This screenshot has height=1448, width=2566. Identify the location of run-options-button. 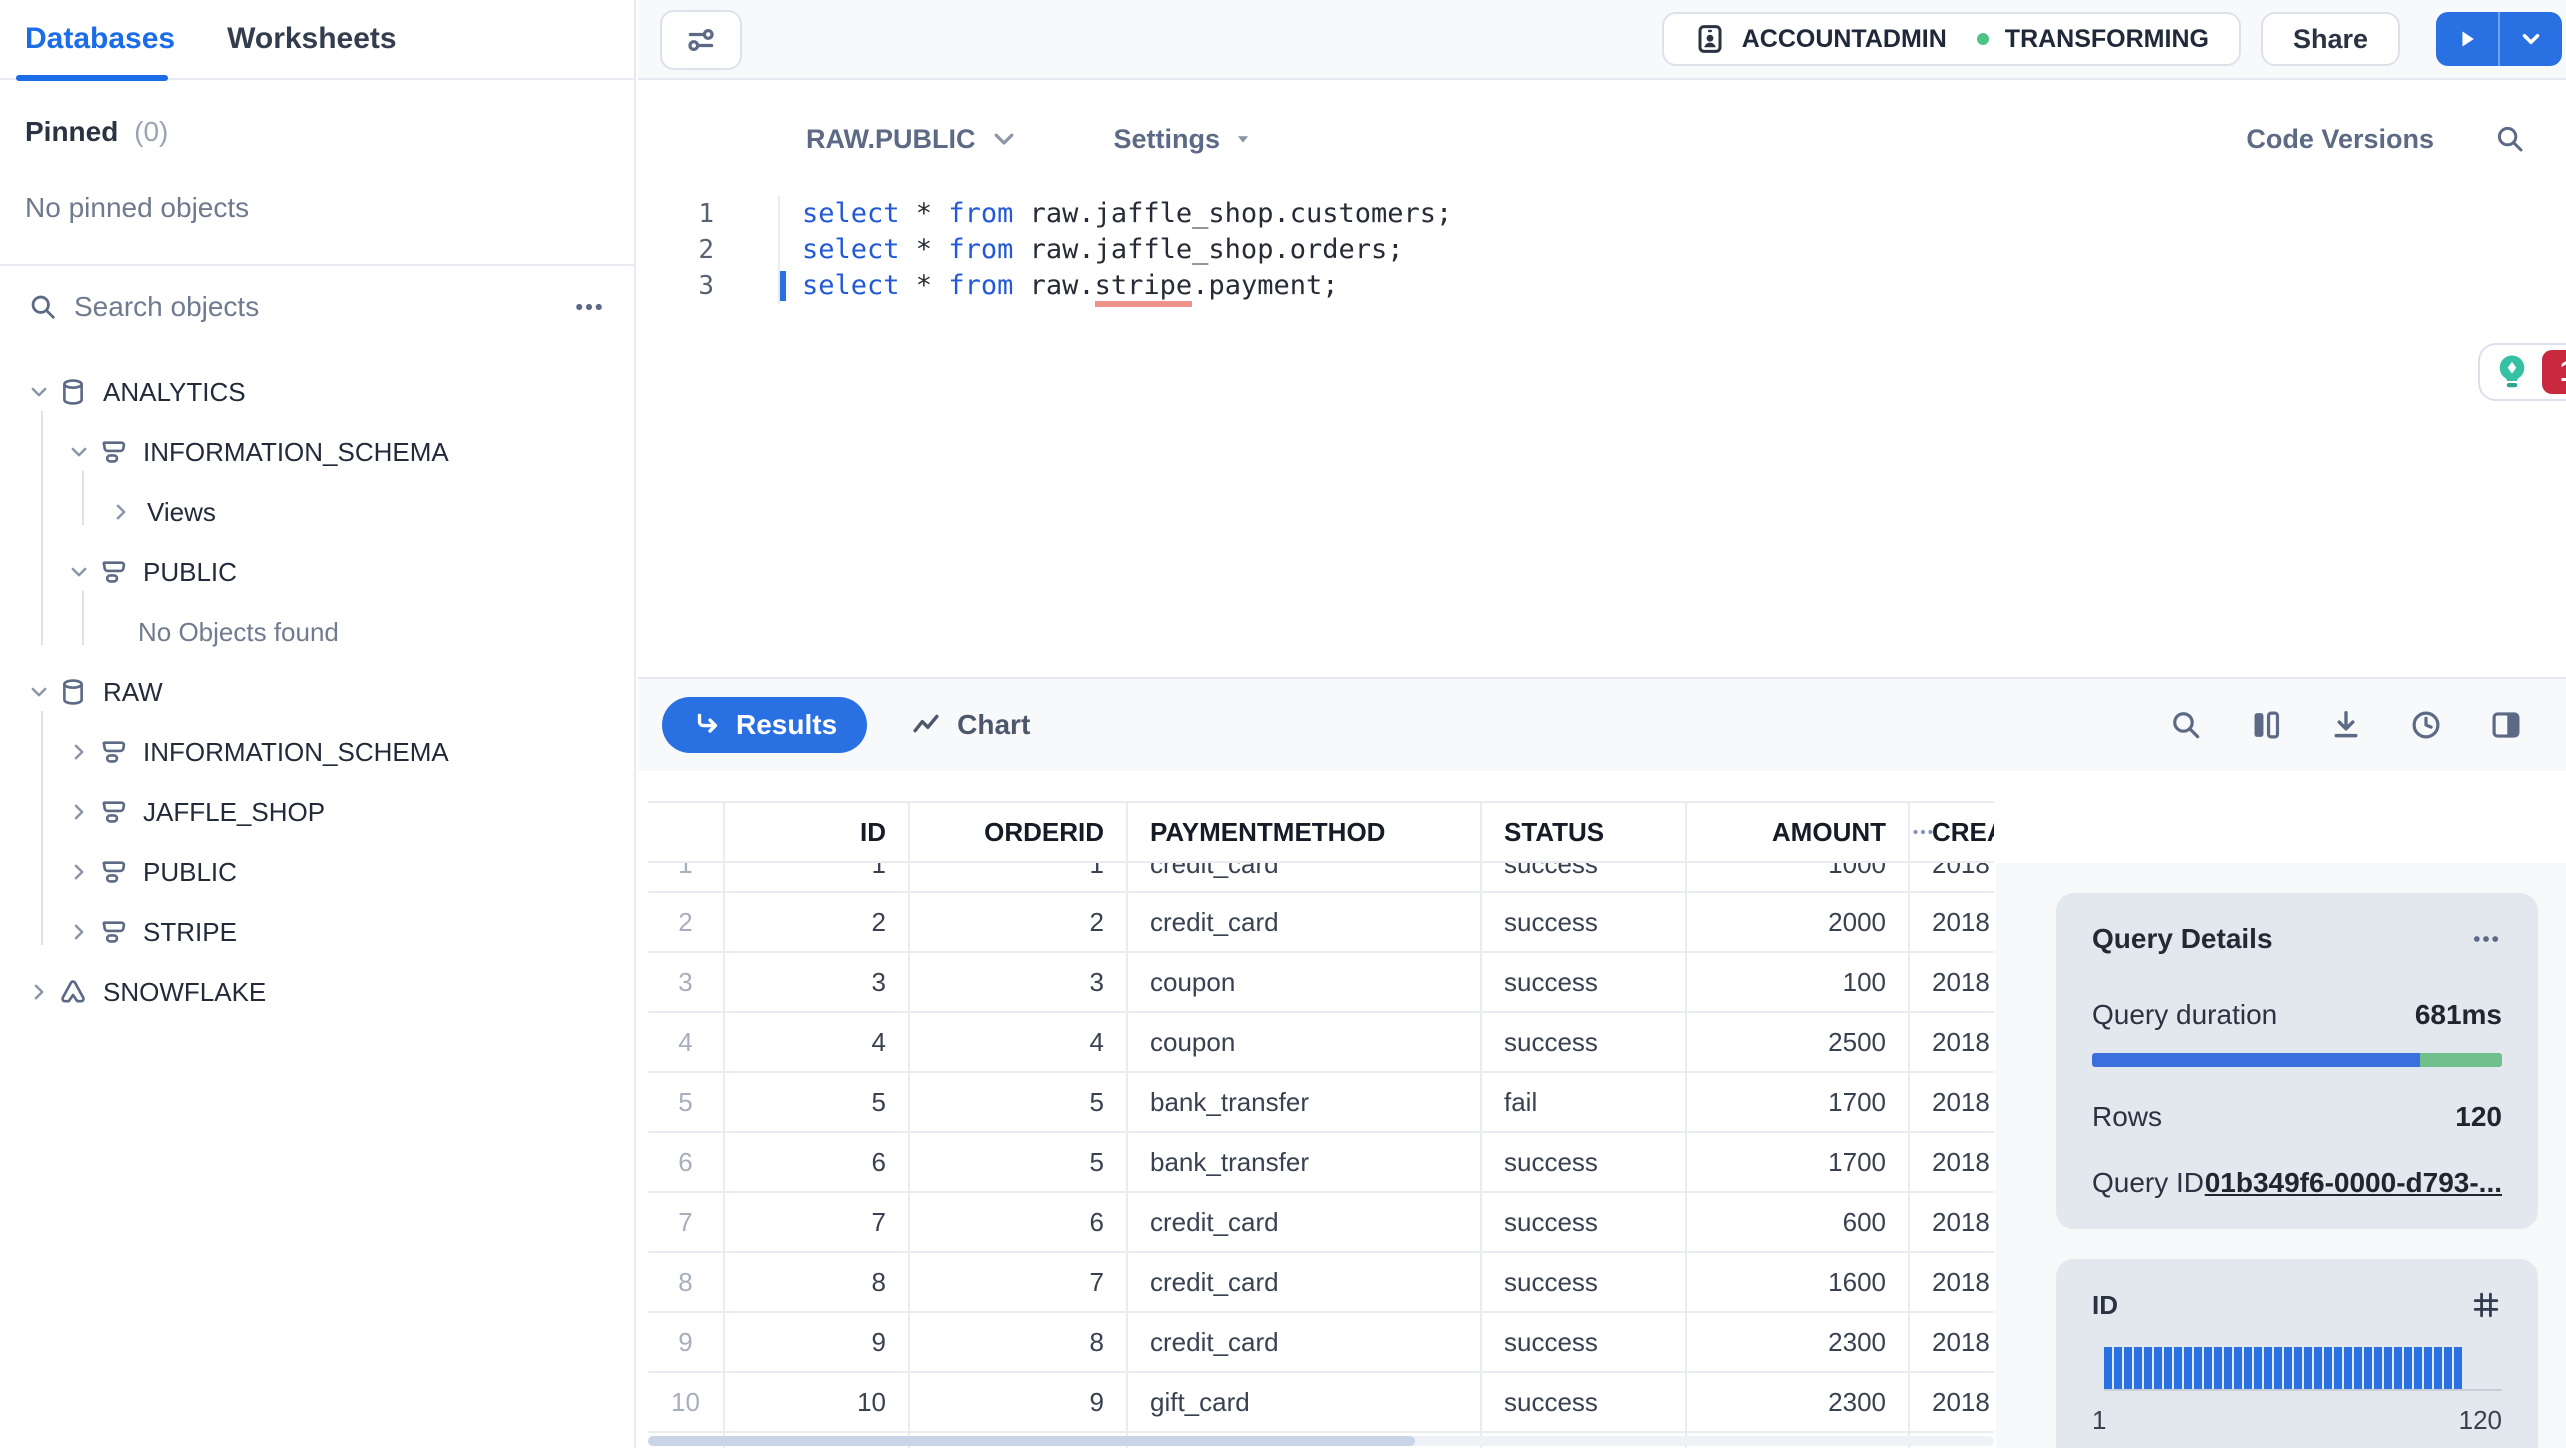
(2531, 39).